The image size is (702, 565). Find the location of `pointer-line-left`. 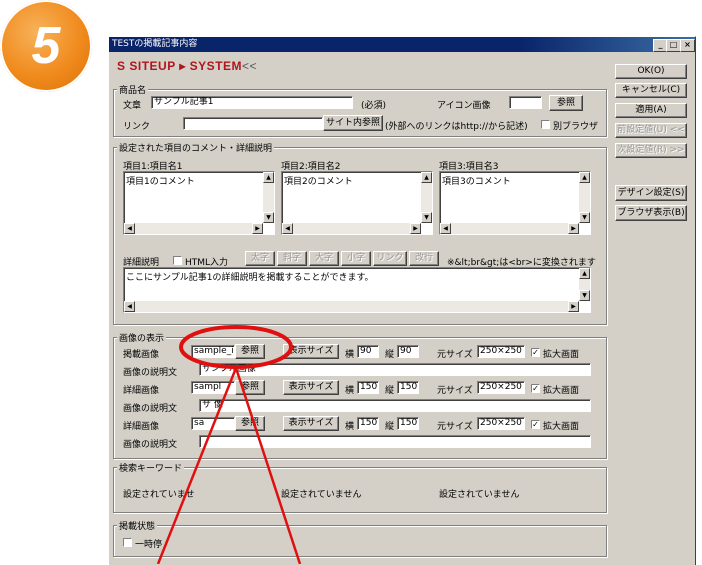

pointer-line-left is located at coordinates (197, 465).